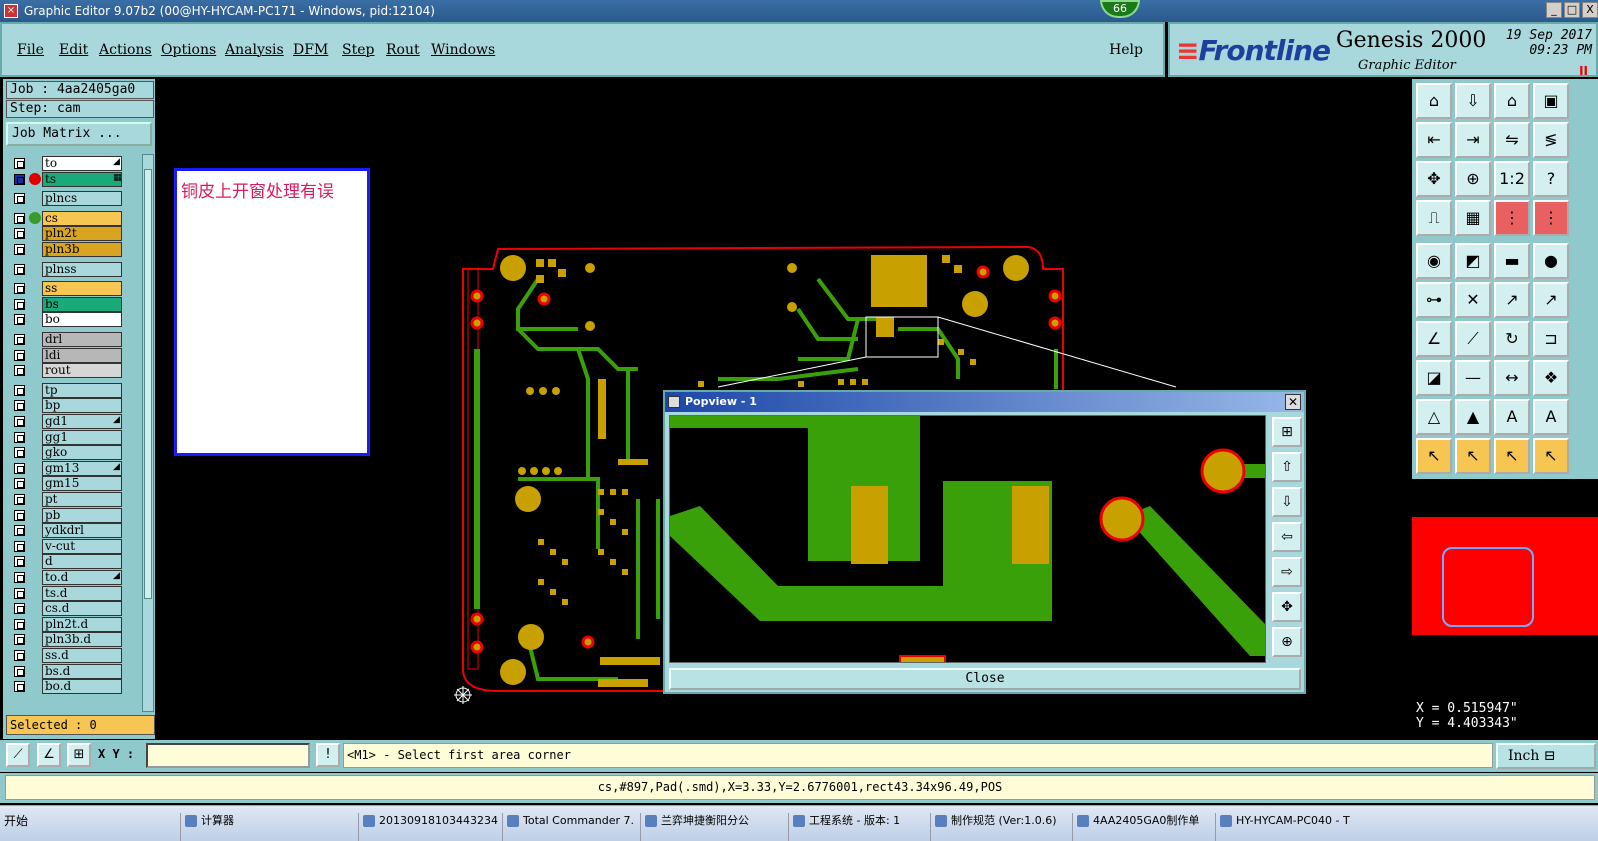 Image resolution: width=1598 pixels, height=841 pixels. What do you see at coordinates (82, 515) in the screenshot?
I see `layer-name: pb` at bounding box center [82, 515].